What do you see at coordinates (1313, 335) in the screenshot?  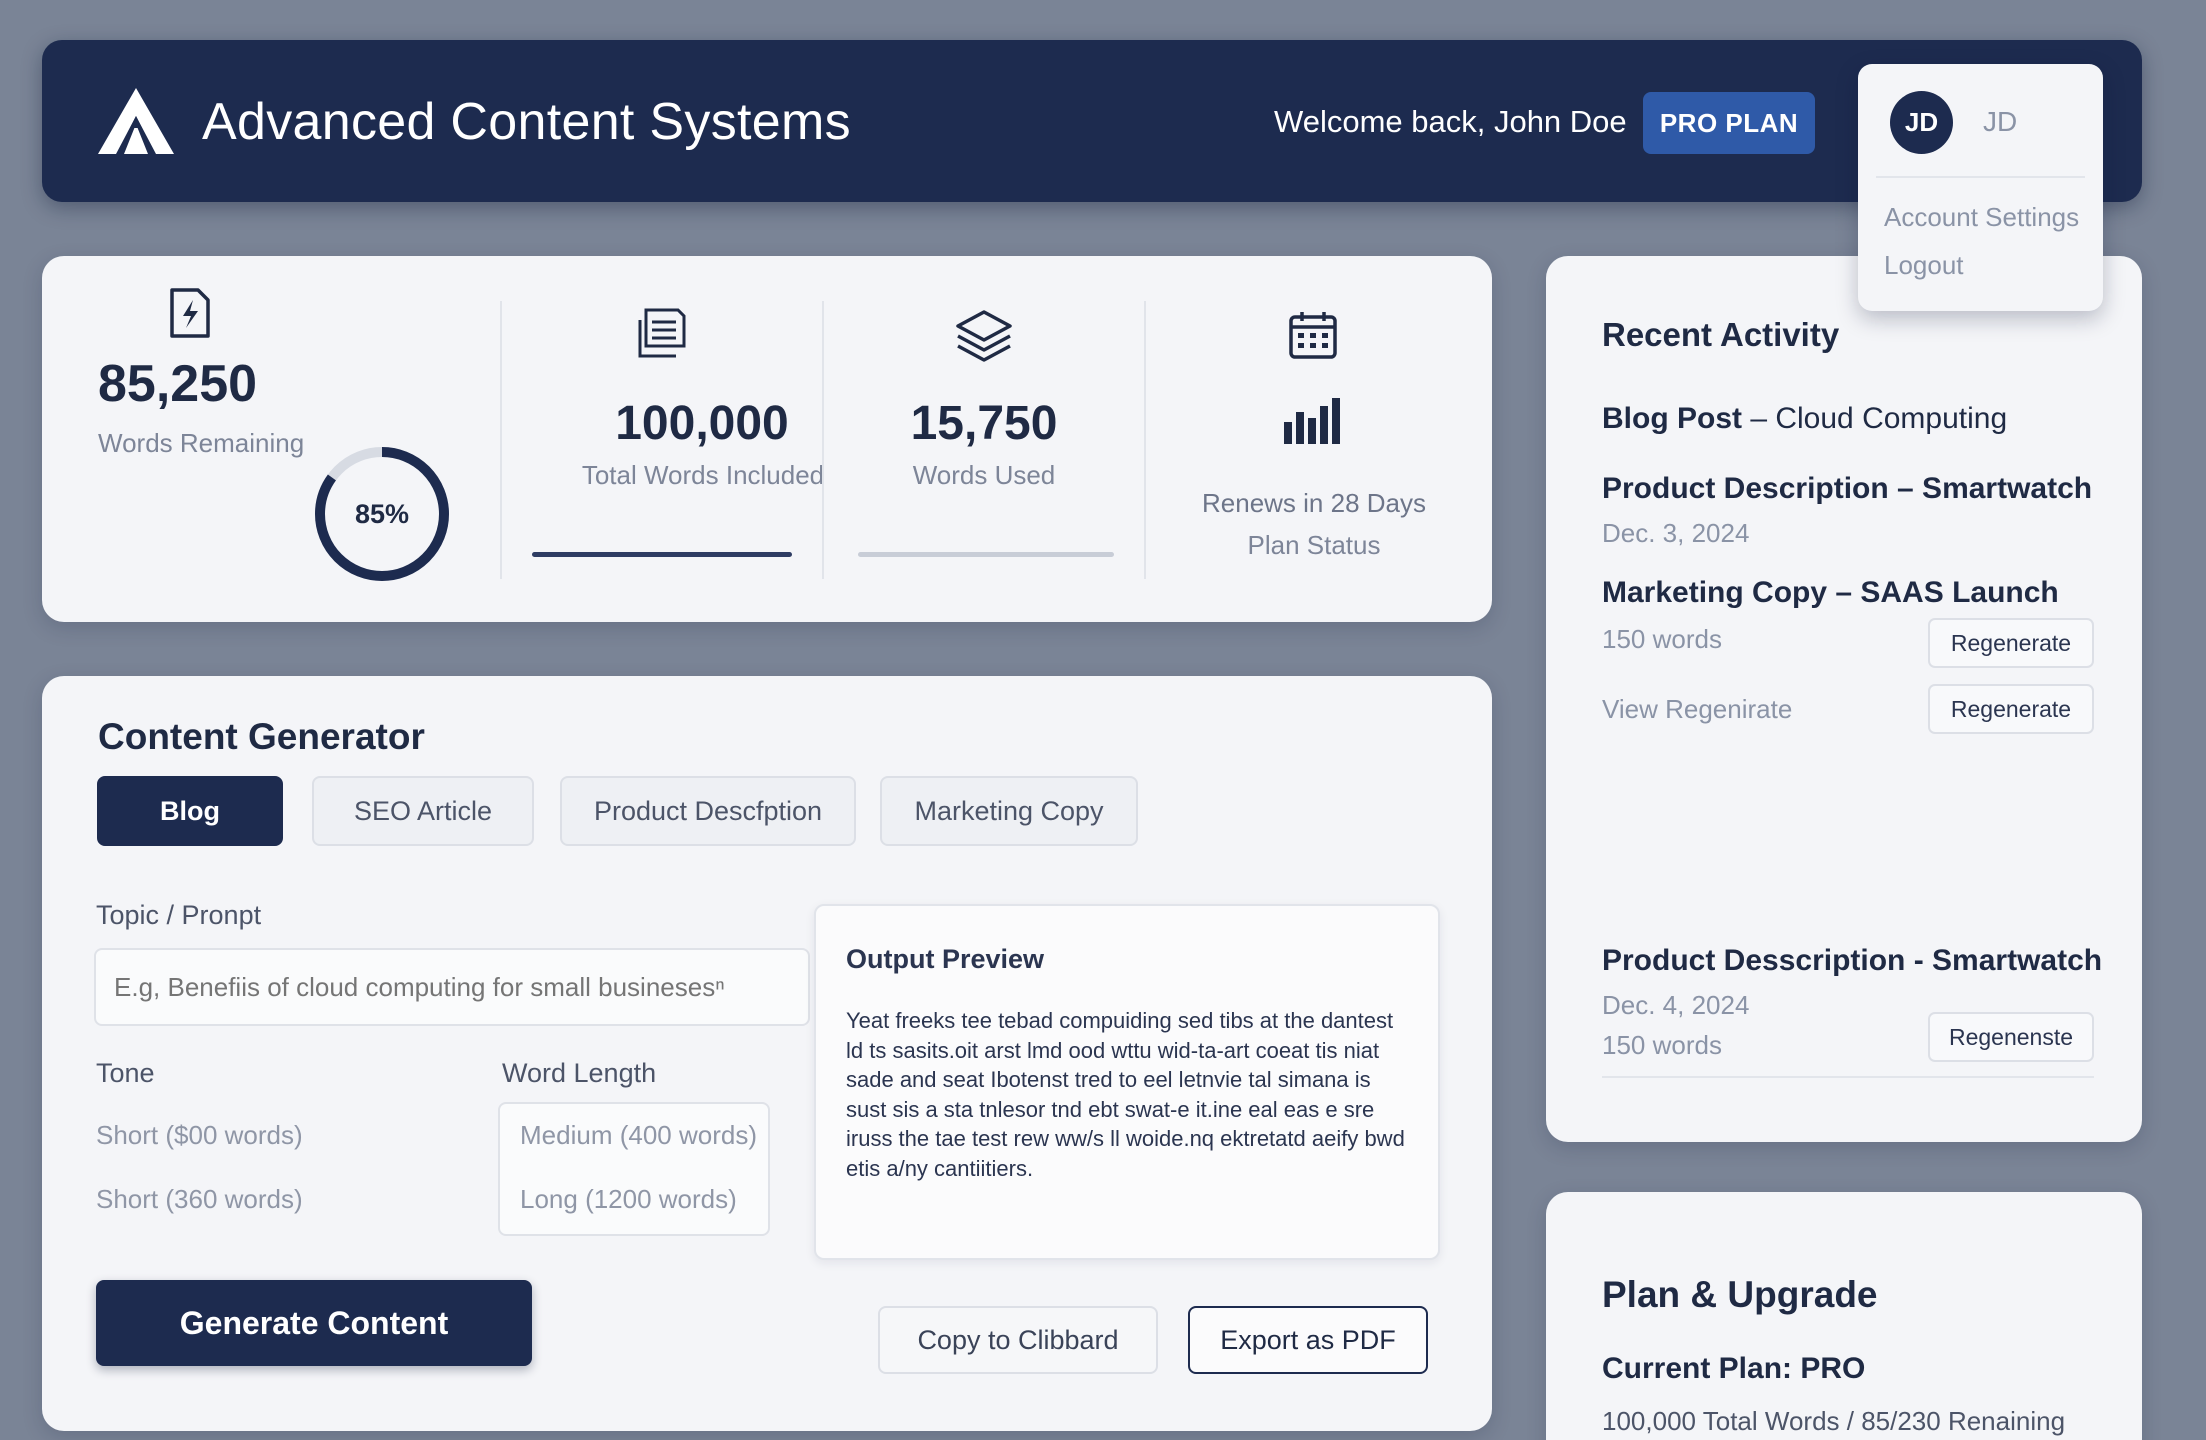 I see `calendar-icon` at bounding box center [1313, 335].